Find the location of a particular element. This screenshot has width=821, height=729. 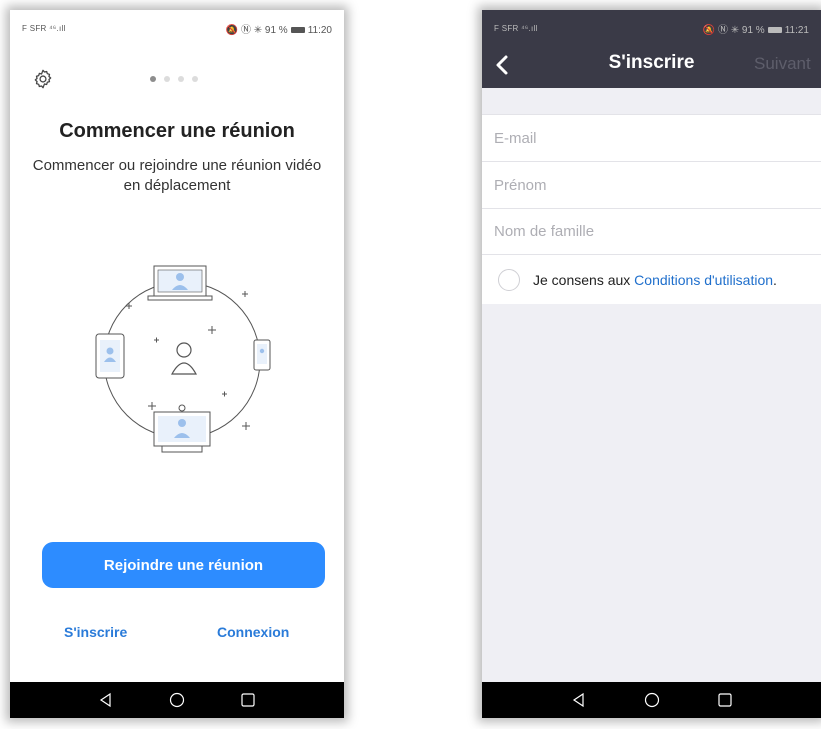

next-button: Suivant is located at coordinates (782, 64).